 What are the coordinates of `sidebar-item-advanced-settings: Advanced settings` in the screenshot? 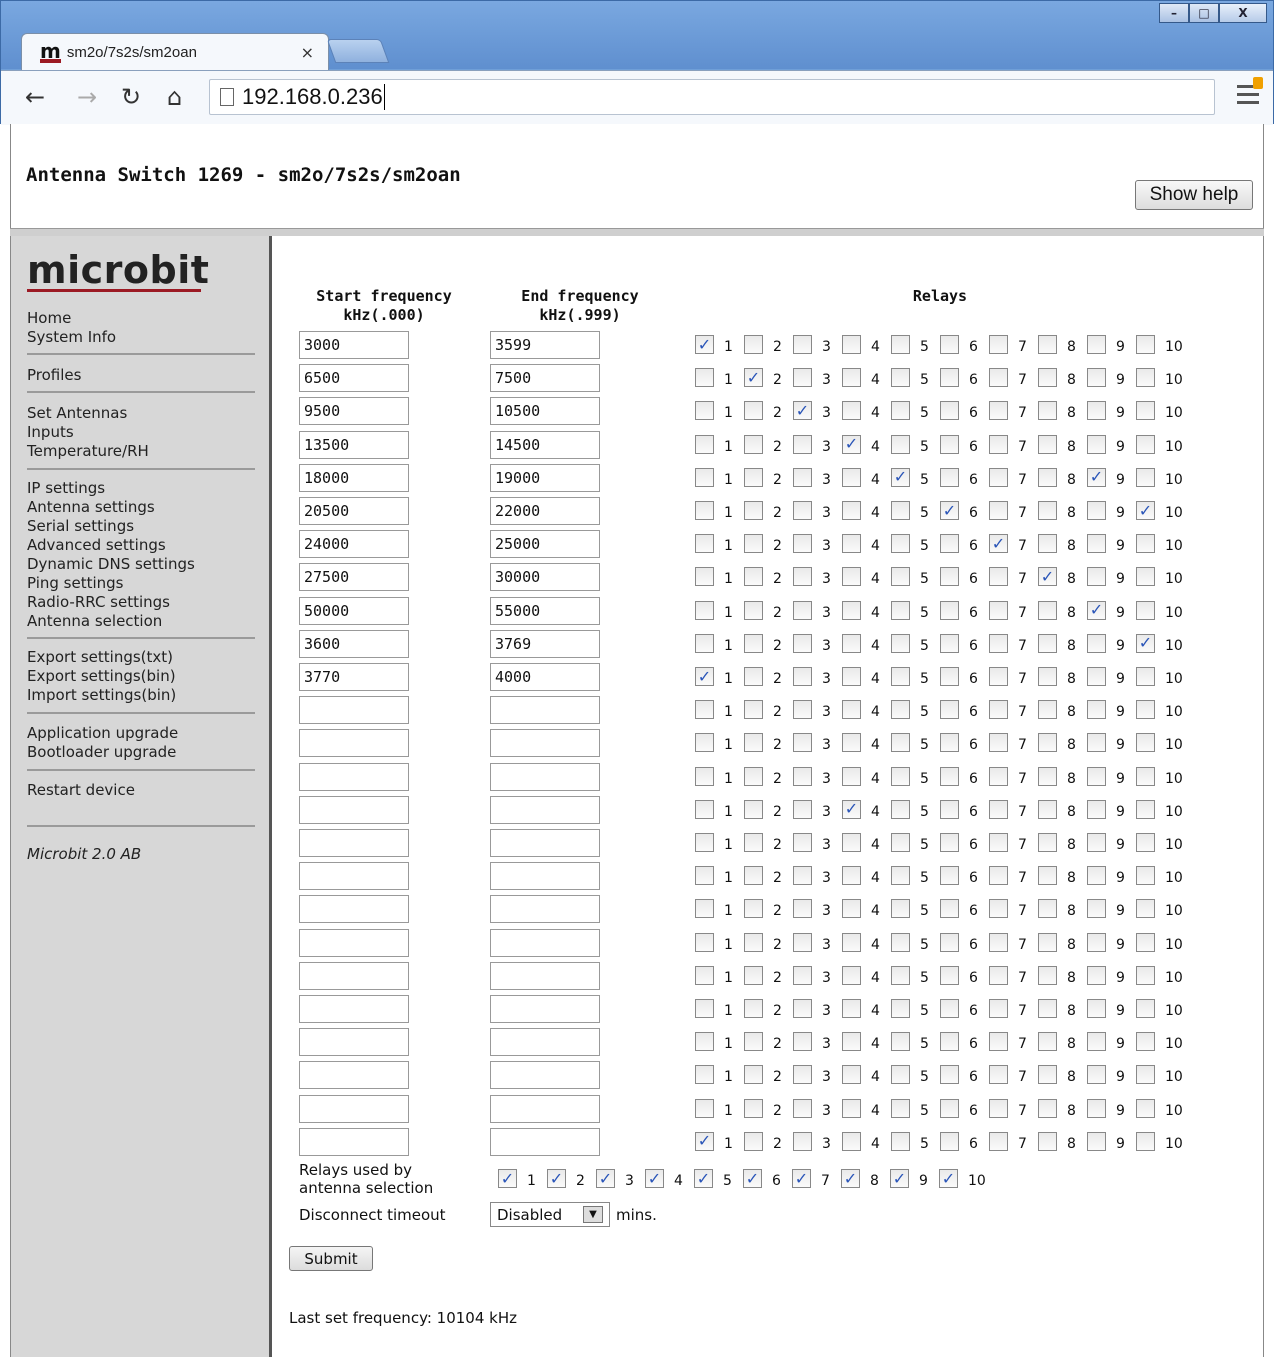 It's located at (141, 545).